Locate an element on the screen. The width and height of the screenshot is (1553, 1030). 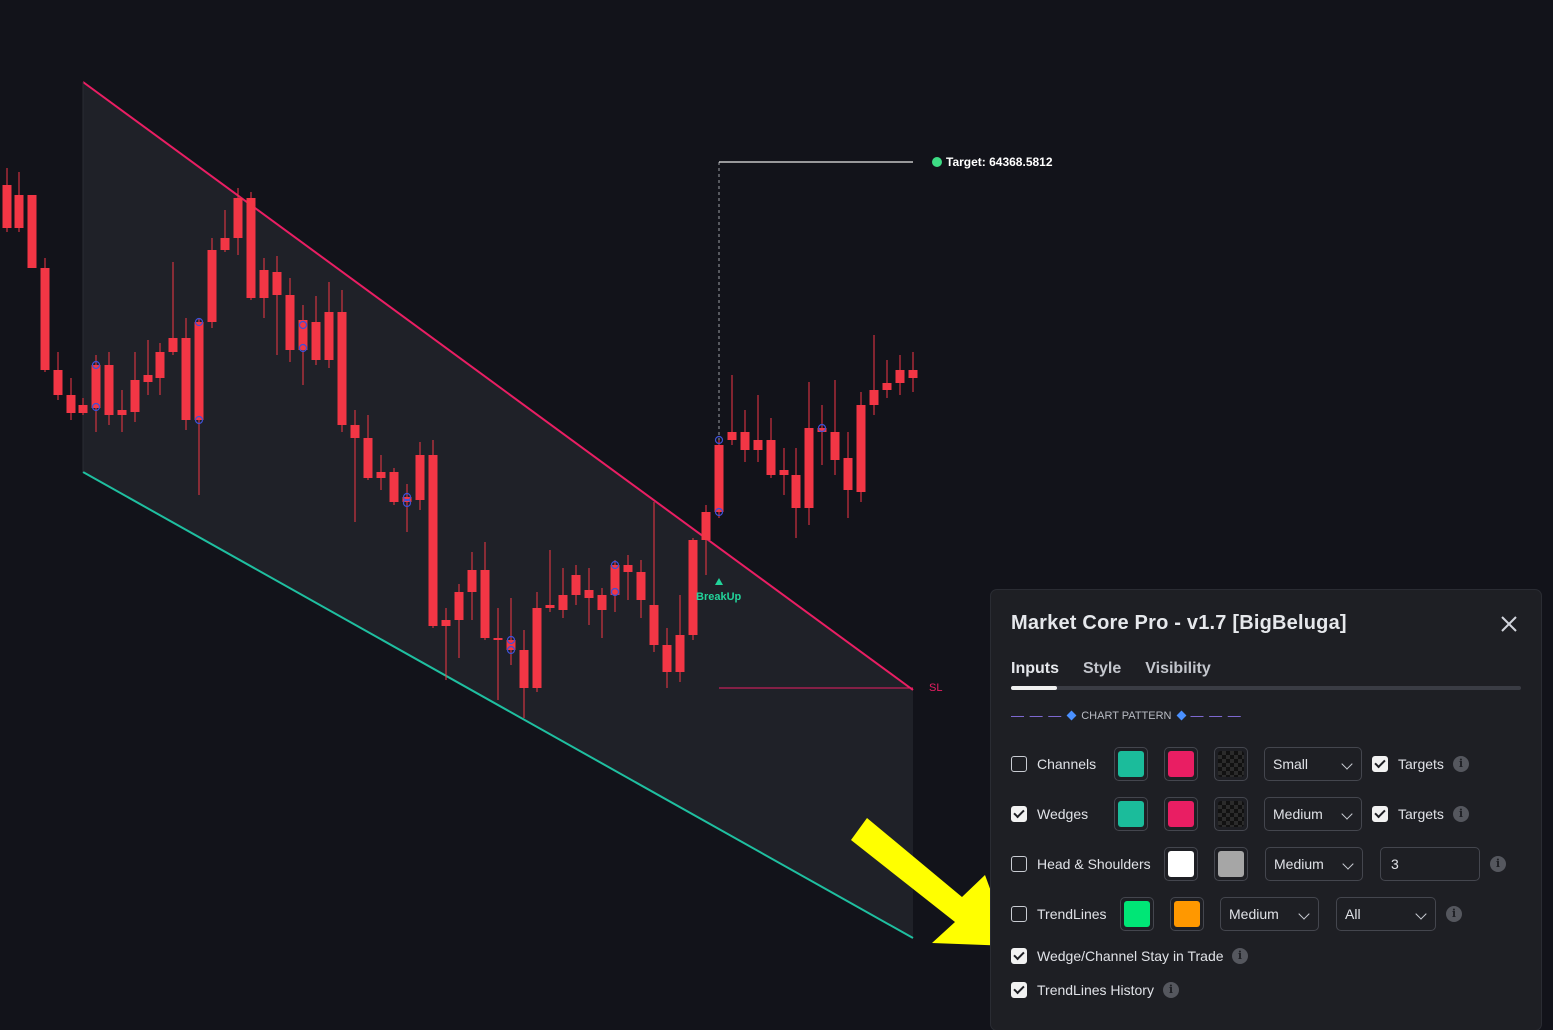
wedges-checkbox is located at coordinates (1019, 814).